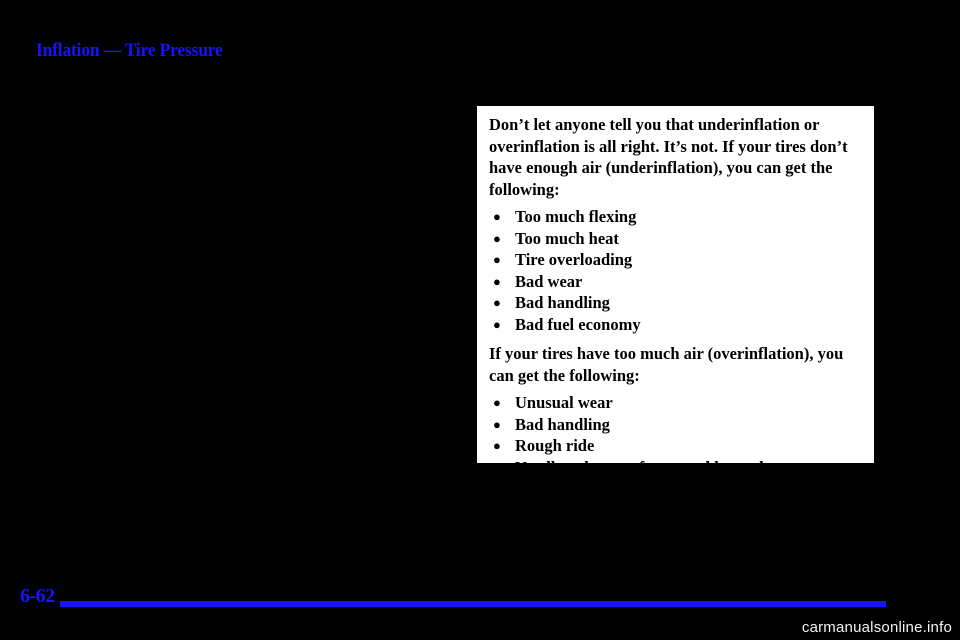  What do you see at coordinates (574, 259) in the screenshot?
I see `list-item-label: Tire overloading` at bounding box center [574, 259].